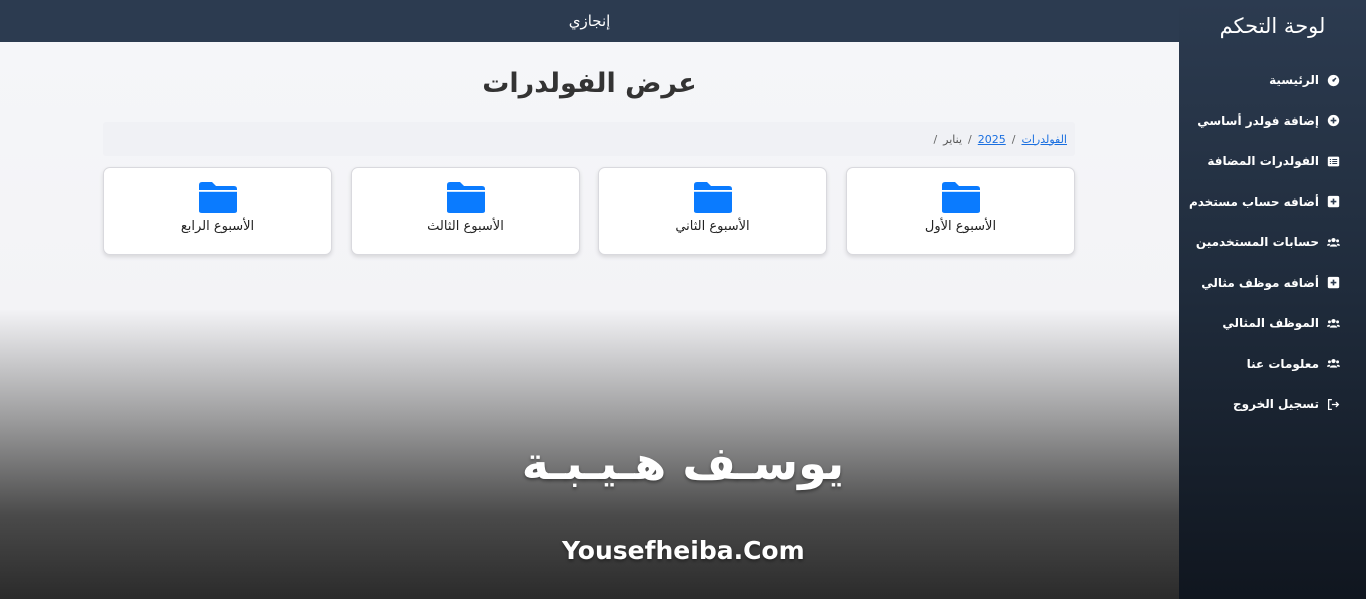  I want to click on breadcrumb-current: يناير, so click(953, 139).